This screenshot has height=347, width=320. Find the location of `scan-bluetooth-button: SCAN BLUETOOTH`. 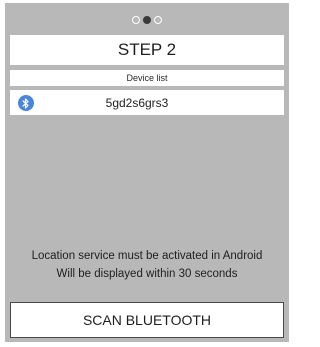

scan-bluetooth-button: SCAN BLUETOOTH is located at coordinates (147, 320).